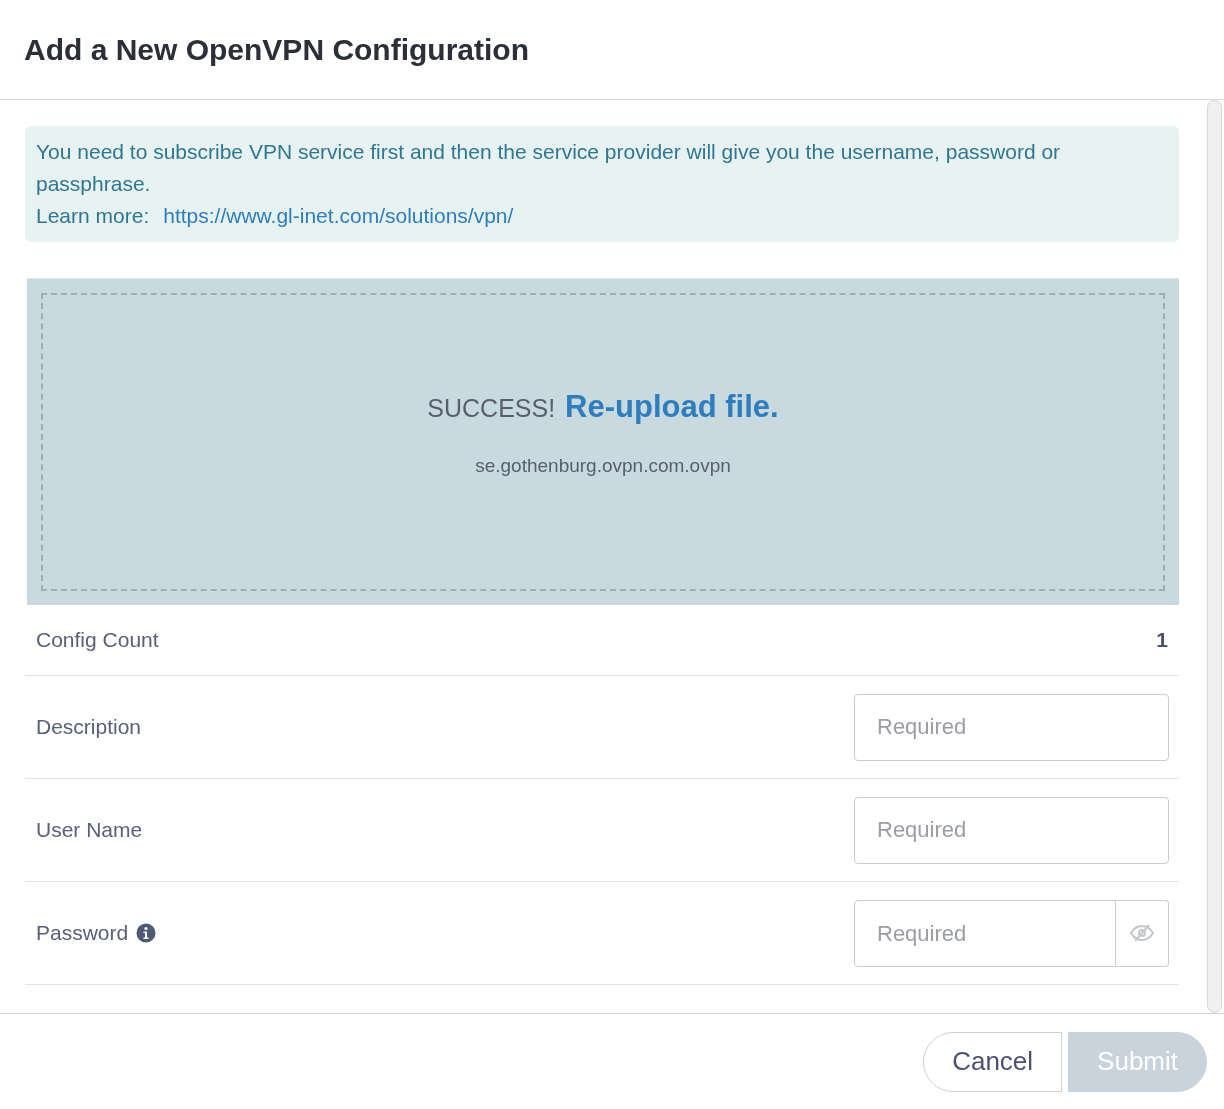 The width and height of the screenshot is (1224, 1109). I want to click on dialog-title: Add a New OpenVPN Configuration, so click(276, 50).